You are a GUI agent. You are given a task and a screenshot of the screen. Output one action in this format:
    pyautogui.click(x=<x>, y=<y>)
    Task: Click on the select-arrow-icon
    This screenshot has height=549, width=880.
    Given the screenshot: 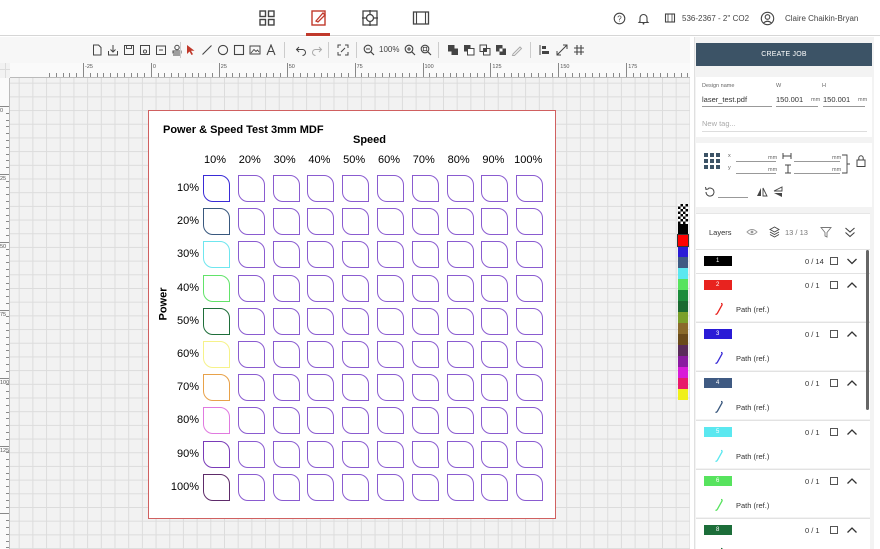 What is the action you would take?
    pyautogui.click(x=191, y=50)
    